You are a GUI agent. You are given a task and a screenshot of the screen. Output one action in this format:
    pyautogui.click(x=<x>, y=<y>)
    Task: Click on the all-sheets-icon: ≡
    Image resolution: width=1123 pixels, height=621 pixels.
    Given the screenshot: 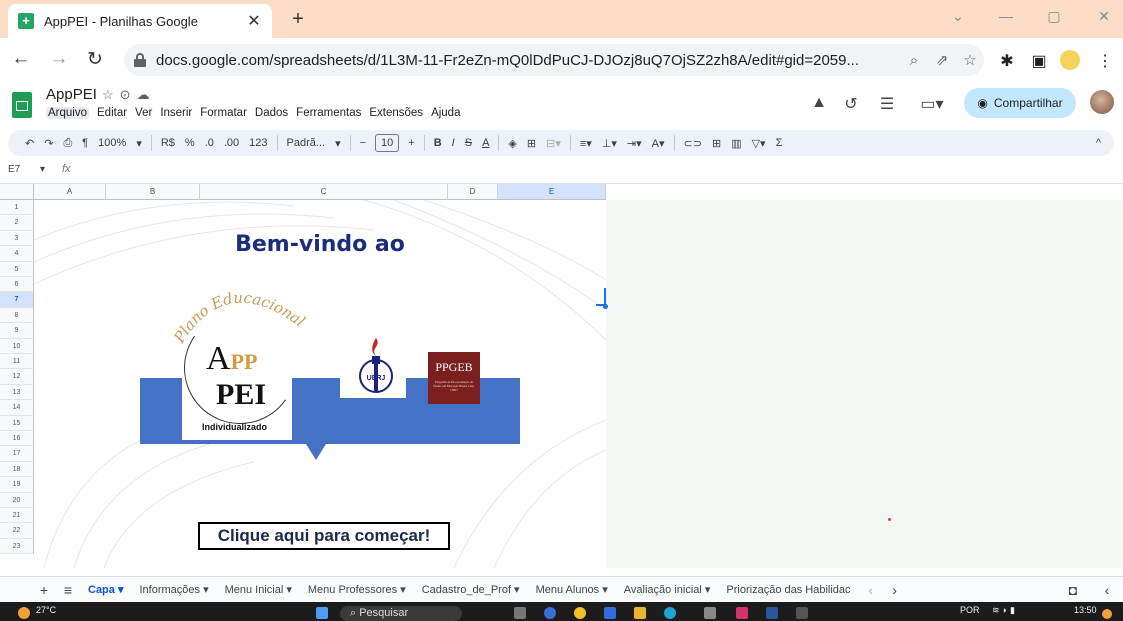 What is the action you would take?
    pyautogui.click(x=68, y=590)
    